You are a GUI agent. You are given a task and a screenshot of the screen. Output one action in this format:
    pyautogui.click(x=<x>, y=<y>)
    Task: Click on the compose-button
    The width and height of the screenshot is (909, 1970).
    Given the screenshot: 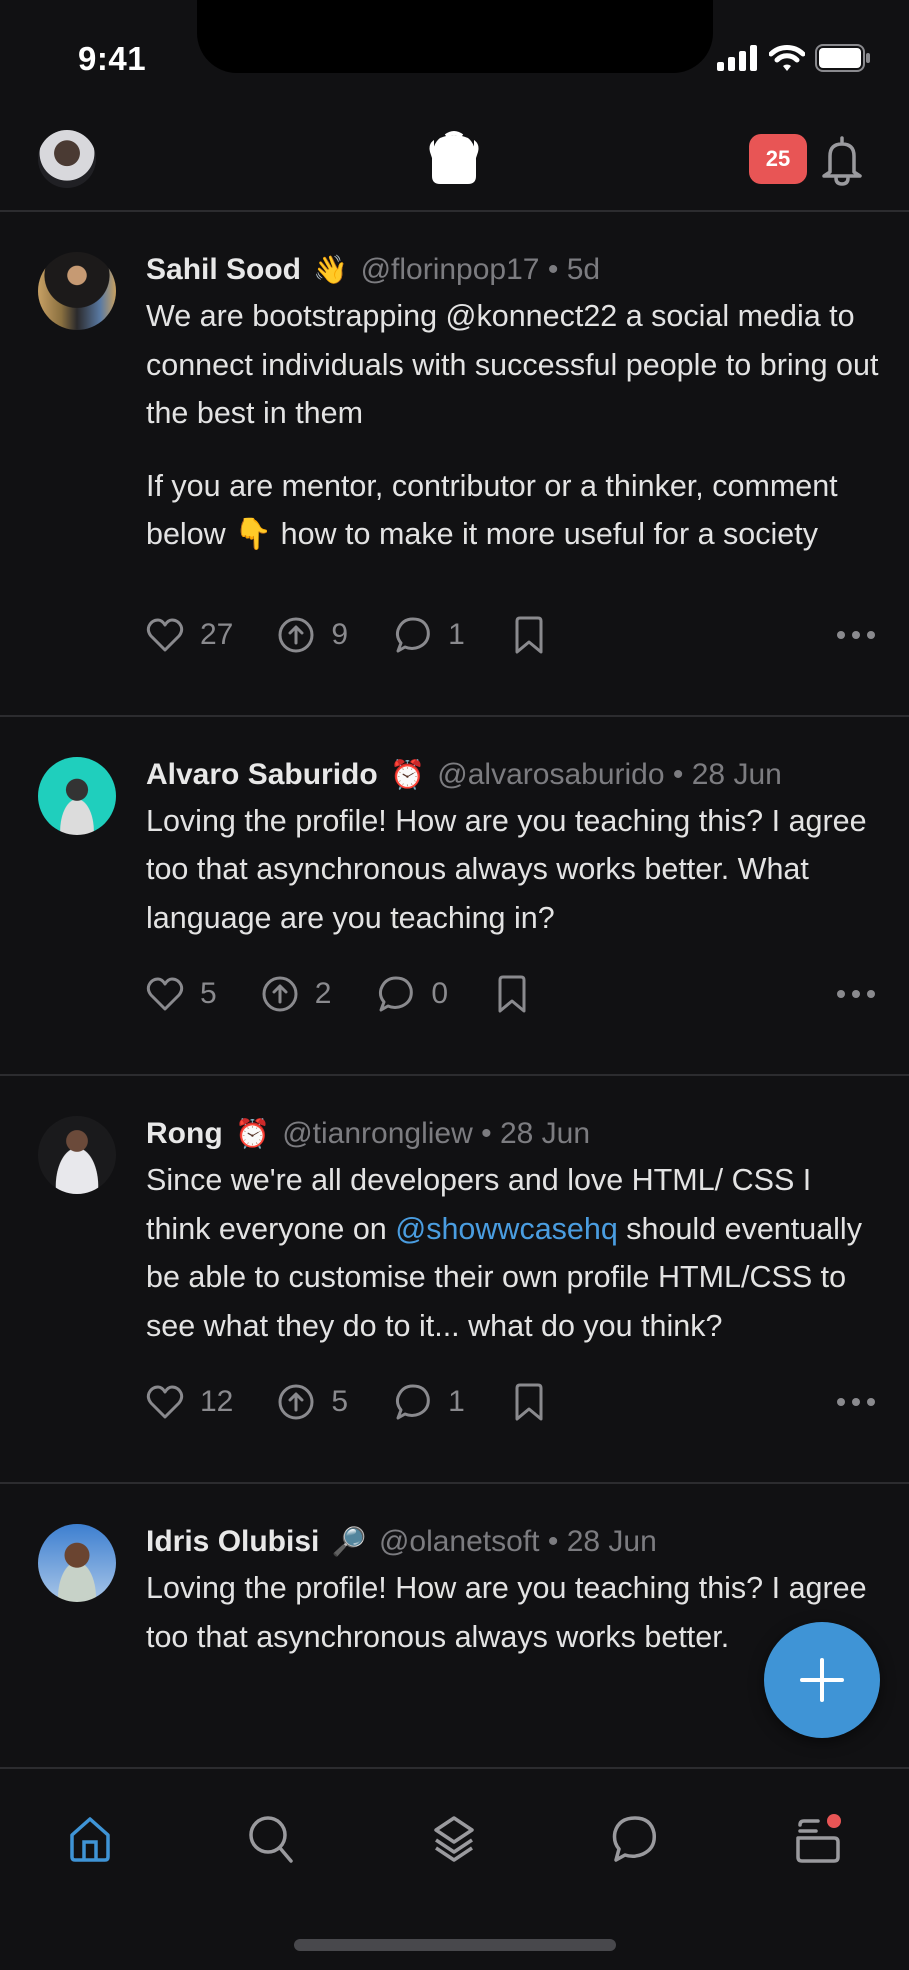 What is the action you would take?
    pyautogui.click(x=822, y=1680)
    